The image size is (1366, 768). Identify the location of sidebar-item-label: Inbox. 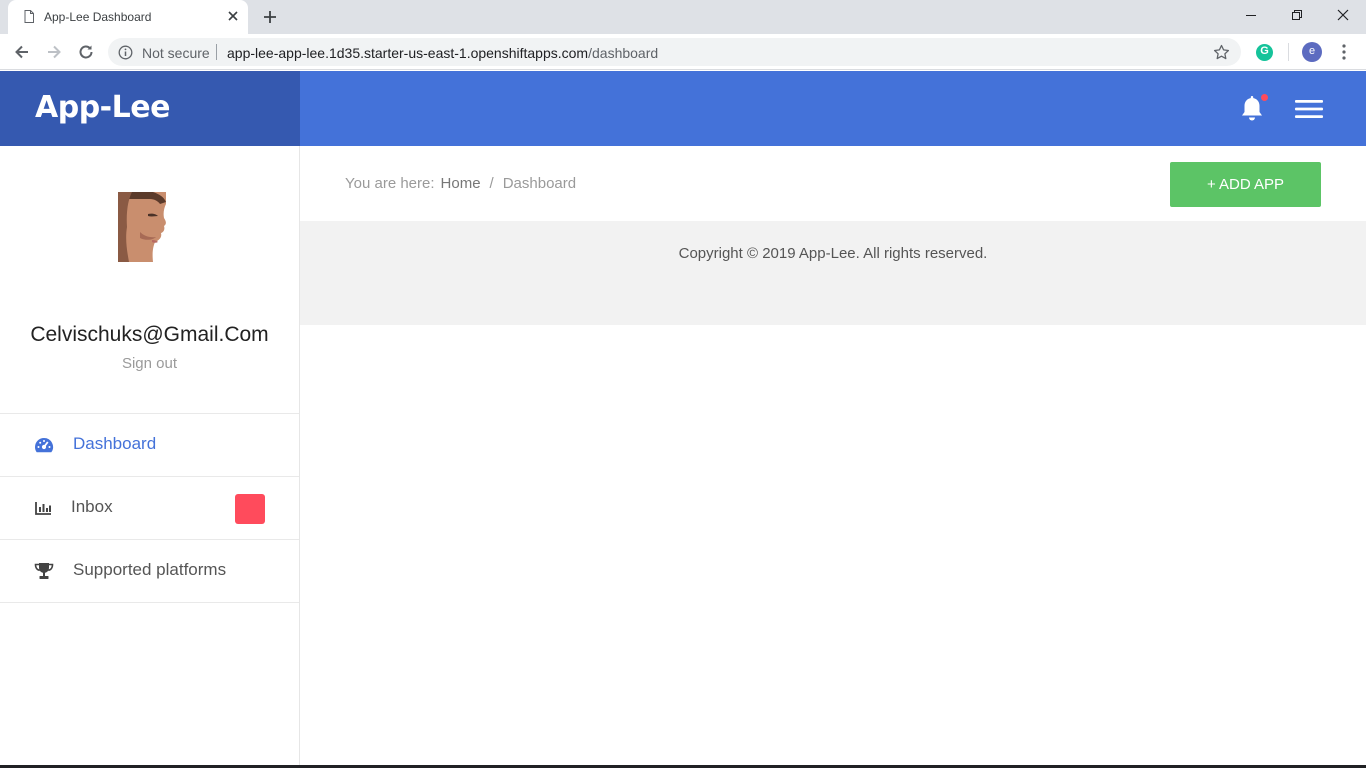
(92, 506).